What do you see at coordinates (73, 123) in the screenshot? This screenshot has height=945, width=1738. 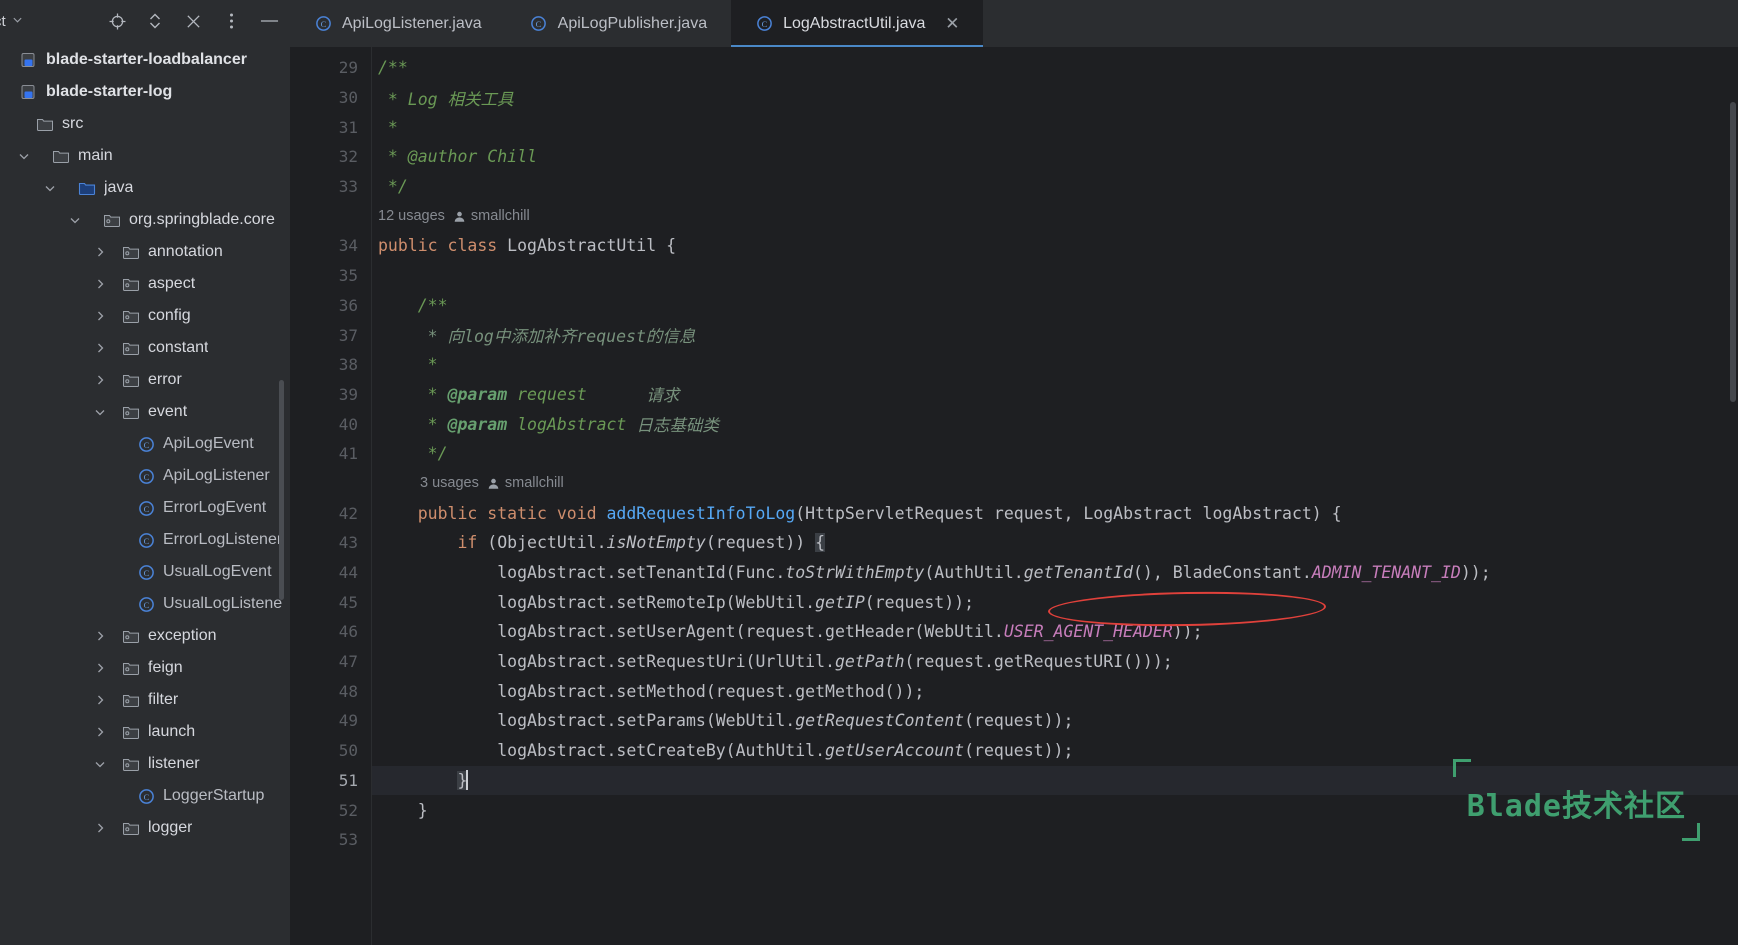 I see `tree-item-label: src` at bounding box center [73, 123].